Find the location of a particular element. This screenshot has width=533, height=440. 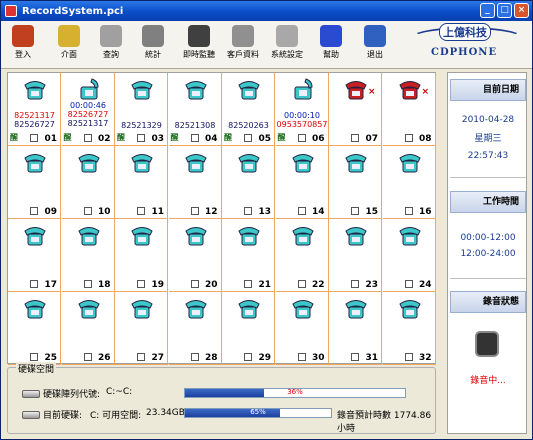

line-cell: 00:00:46 82526727 82521317 醒 02 is located at coordinates (88, 109).